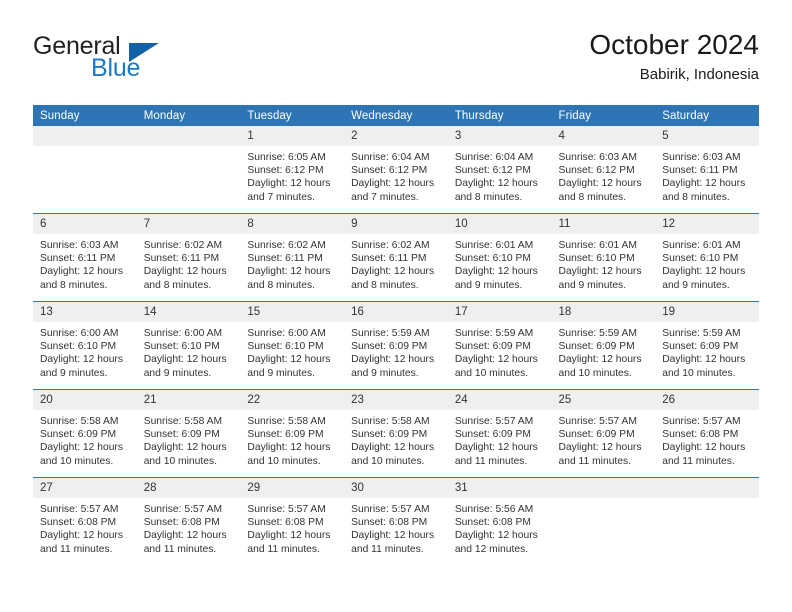  I want to click on day-number: 31, so click(499, 488).